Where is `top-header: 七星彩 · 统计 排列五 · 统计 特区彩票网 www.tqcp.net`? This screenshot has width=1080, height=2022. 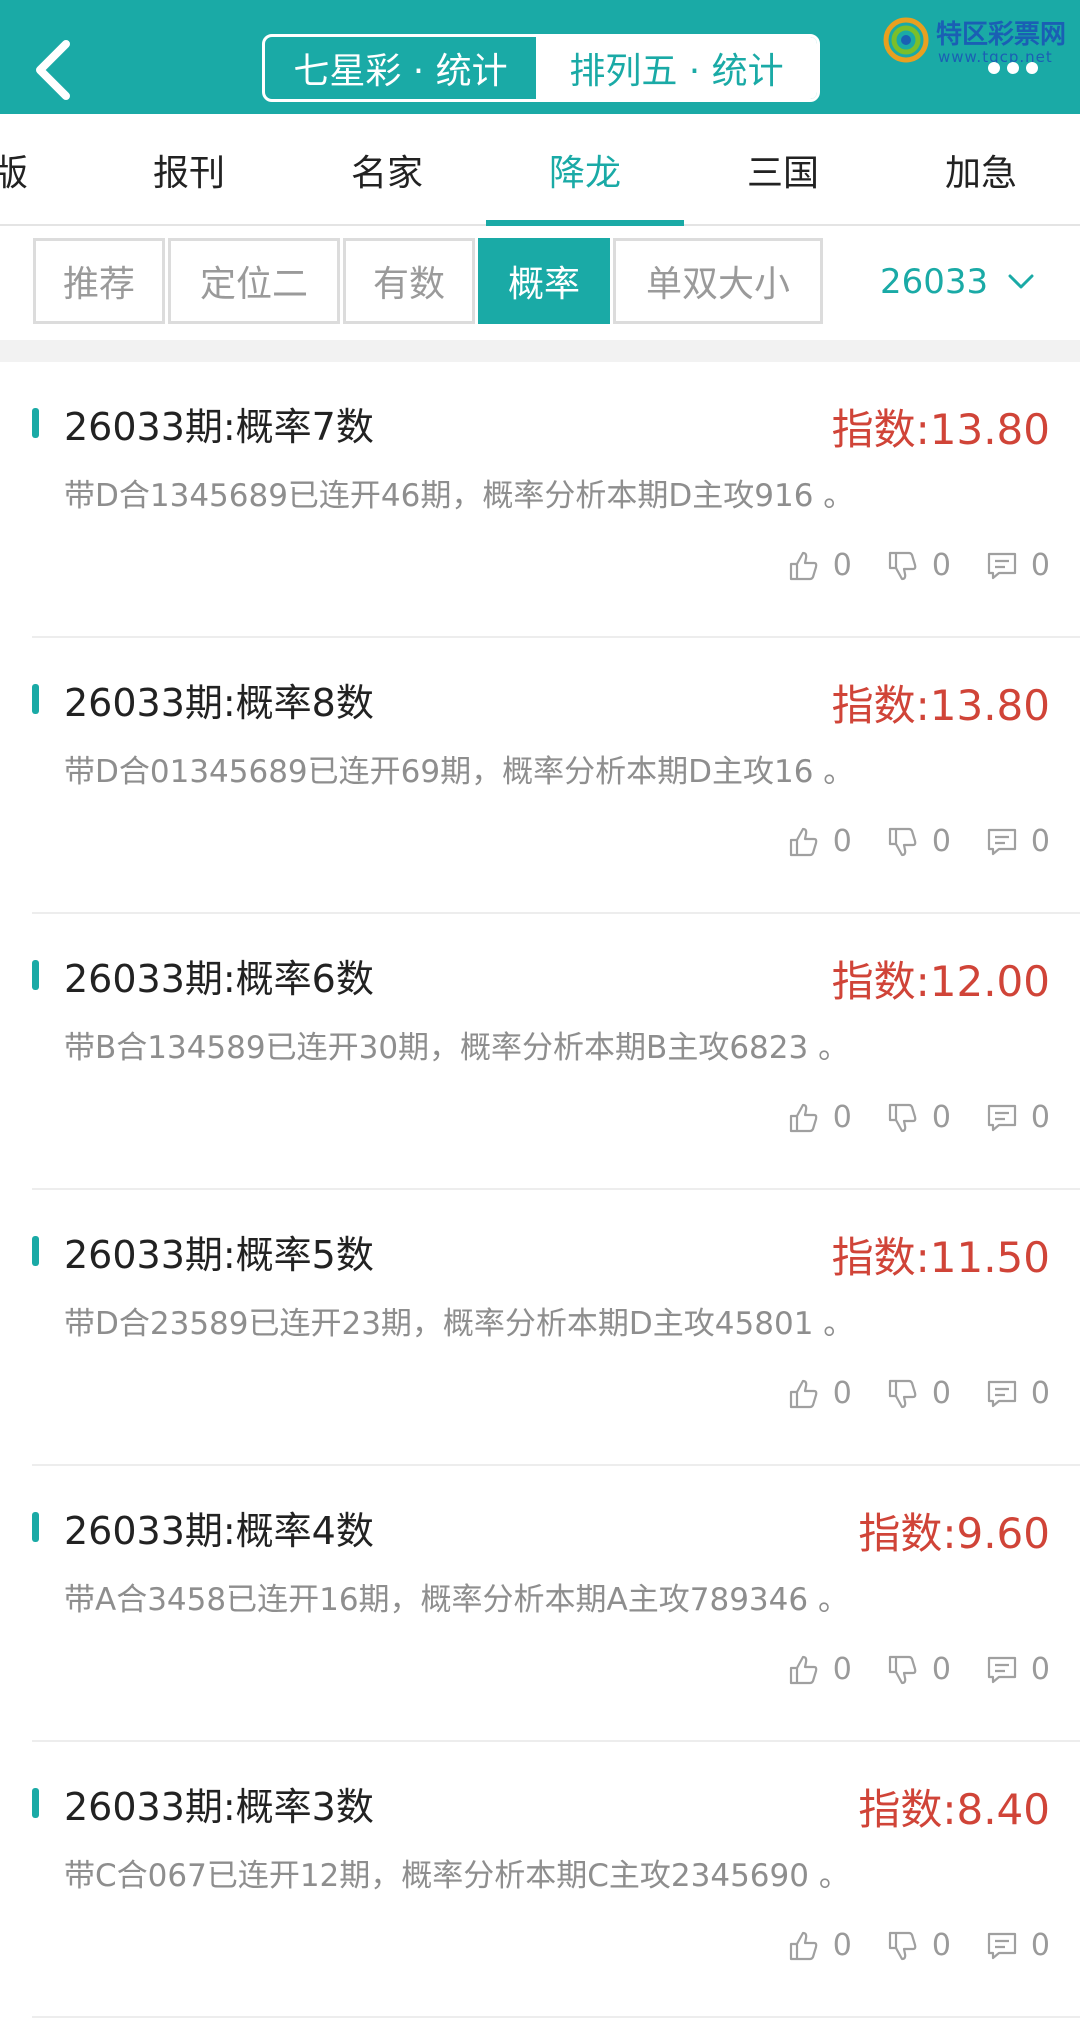 top-header: 七星彩 · 统计 排列五 · 统计 特区彩票网 www.tqcp.net is located at coordinates (540, 57).